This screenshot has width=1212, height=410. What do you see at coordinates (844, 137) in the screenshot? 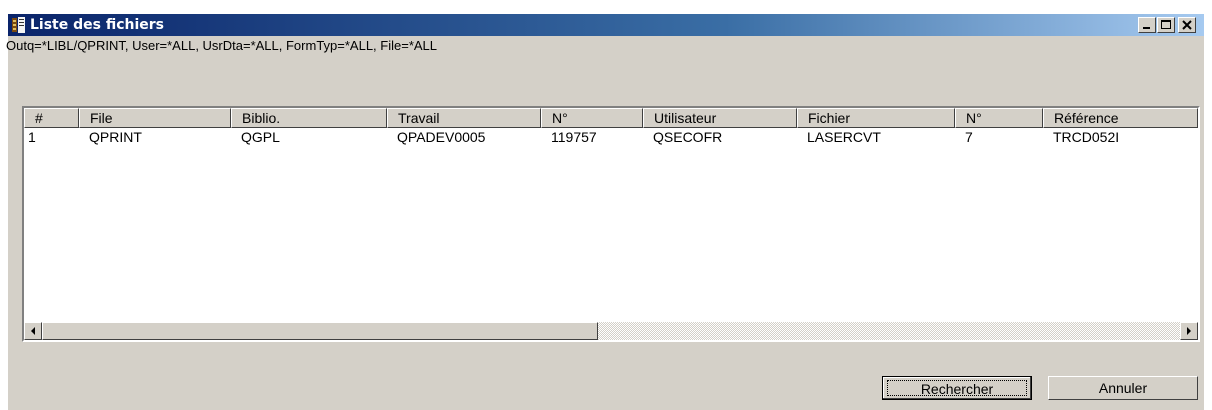
I see `cell-spool-file: LASERCVT` at bounding box center [844, 137].